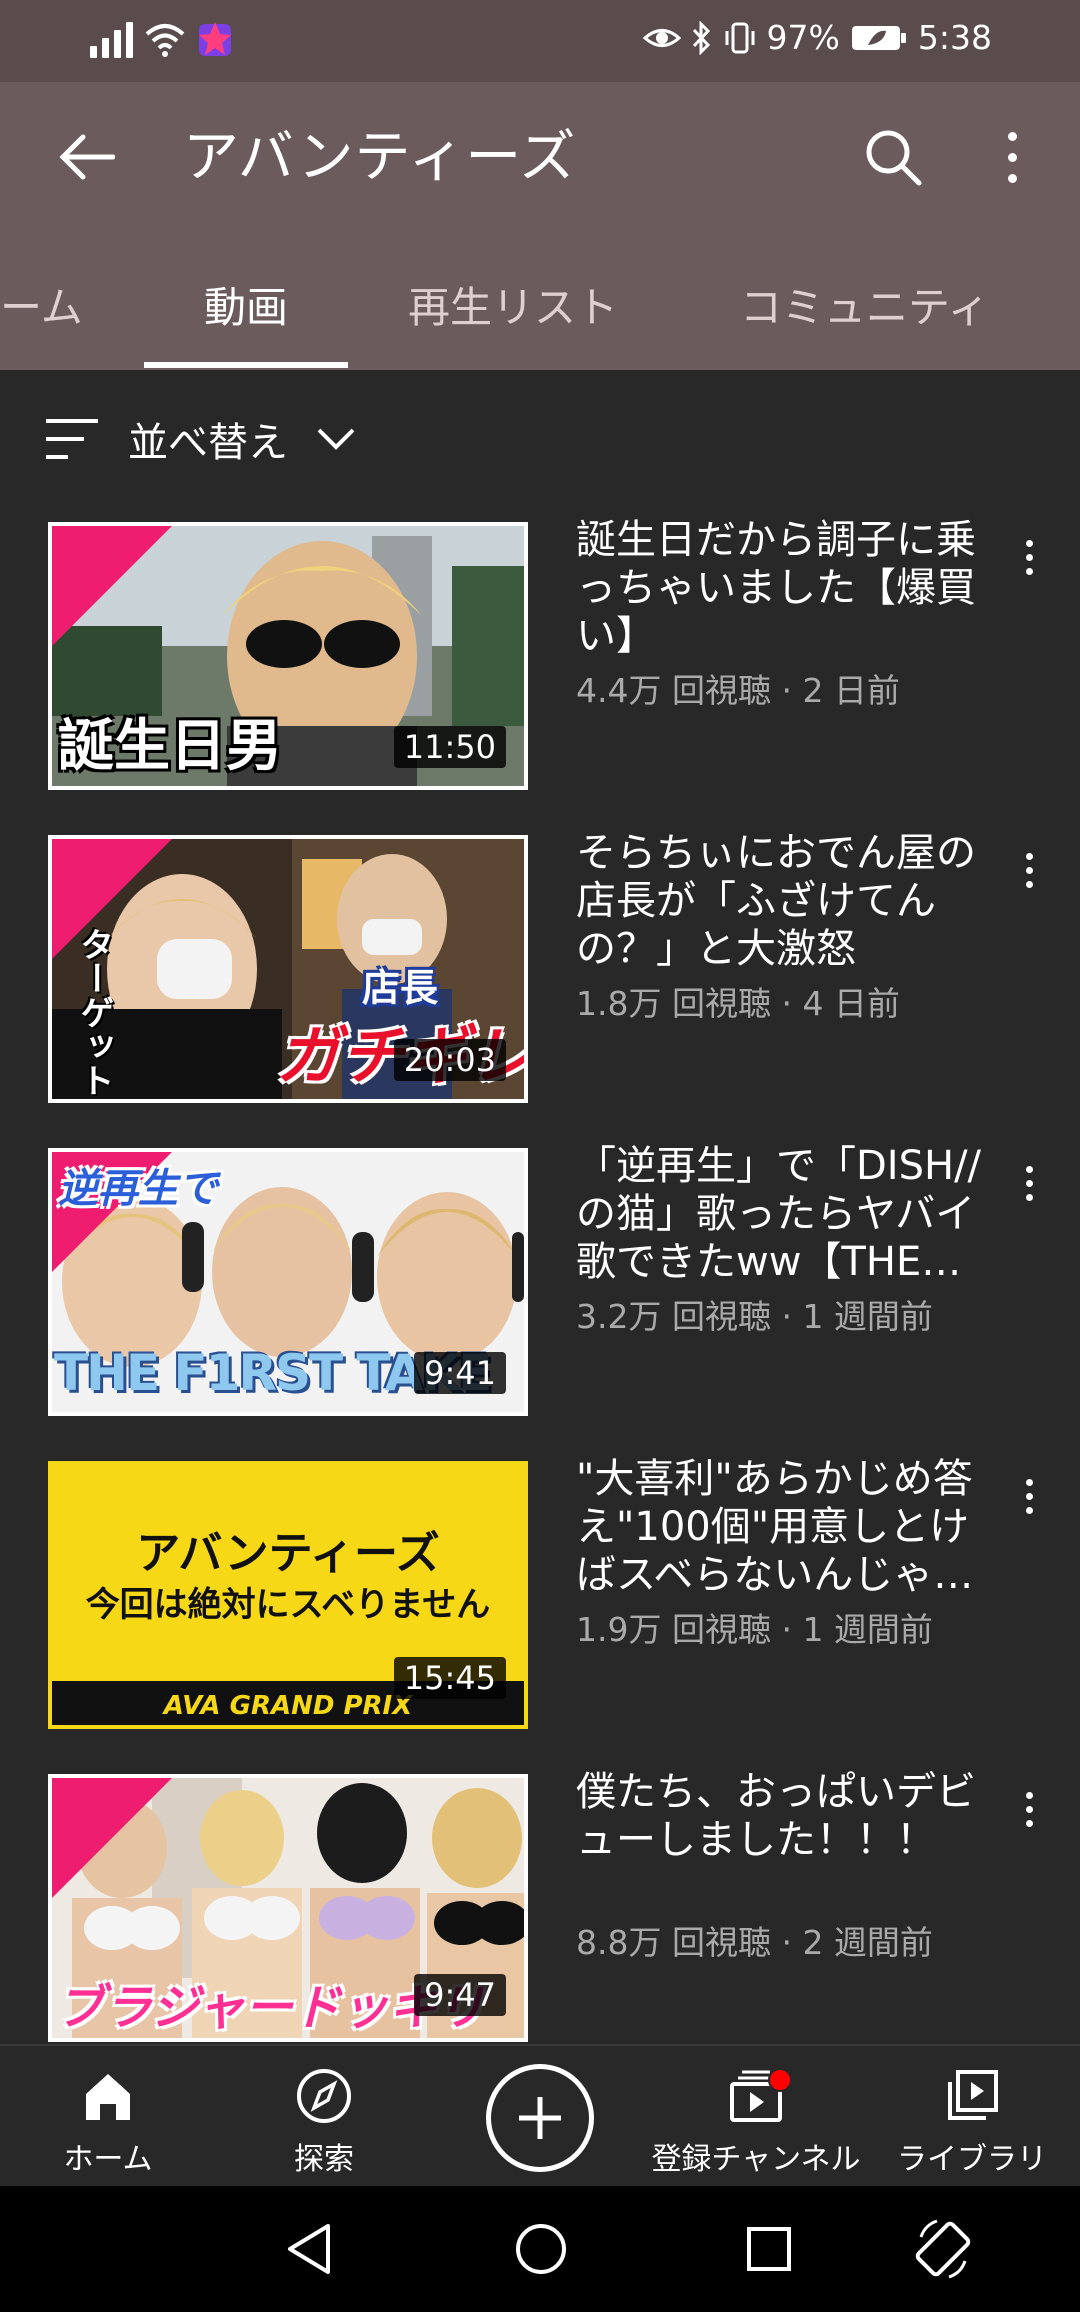  What do you see at coordinates (780, 2080) in the screenshot?
I see `notification-dot` at bounding box center [780, 2080].